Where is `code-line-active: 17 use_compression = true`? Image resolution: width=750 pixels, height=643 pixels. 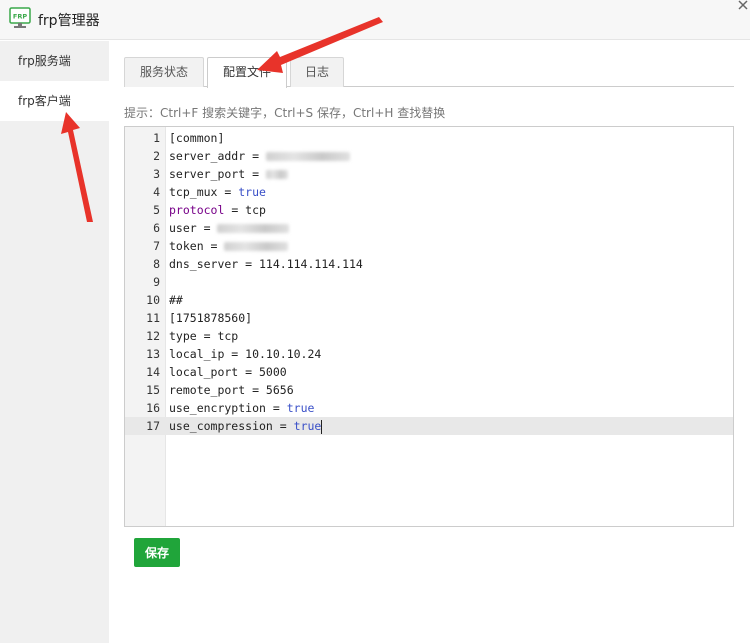
code-line-active: 17 use_compression = true is located at coordinates (429, 426).